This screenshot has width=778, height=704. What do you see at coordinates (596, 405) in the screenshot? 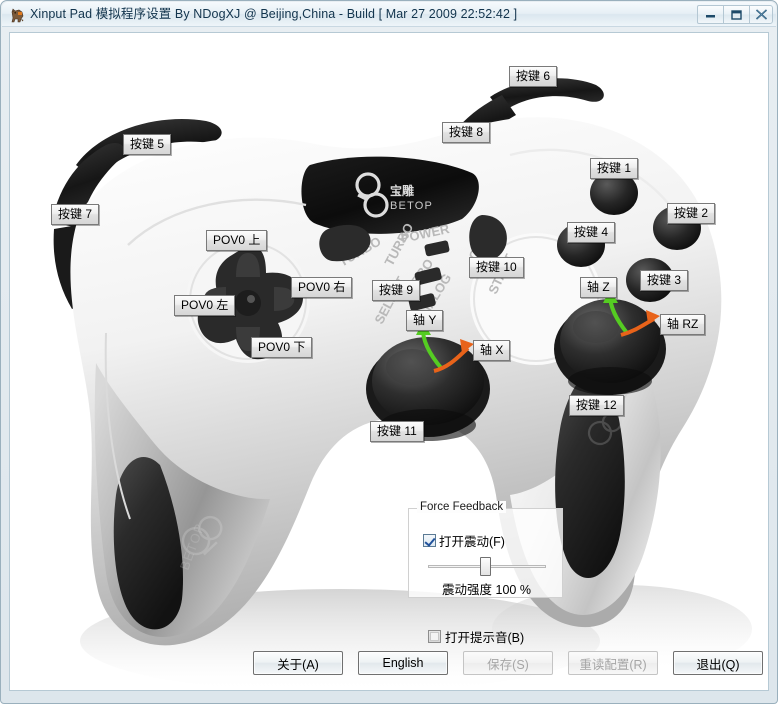
I see `callout-btn12: 按键 12` at bounding box center [596, 405].